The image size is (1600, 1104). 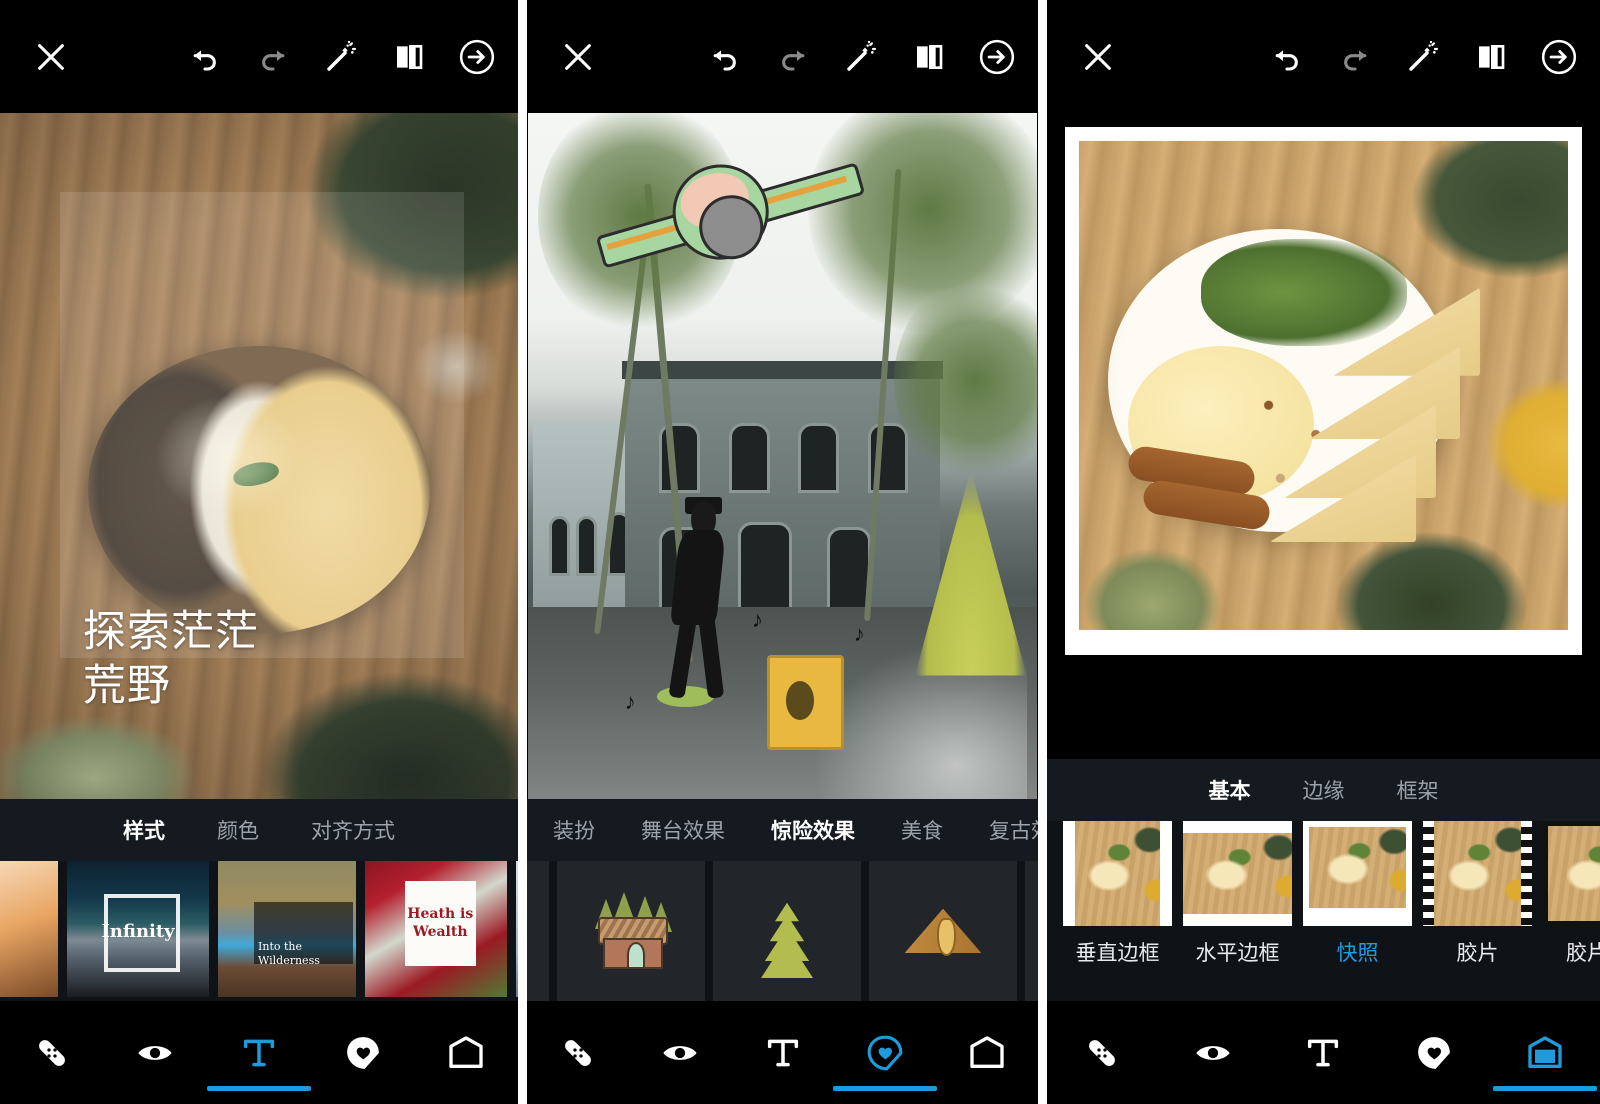 What do you see at coordinates (1237, 873) in the screenshot?
I see `frame-thumb-horizontal` at bounding box center [1237, 873].